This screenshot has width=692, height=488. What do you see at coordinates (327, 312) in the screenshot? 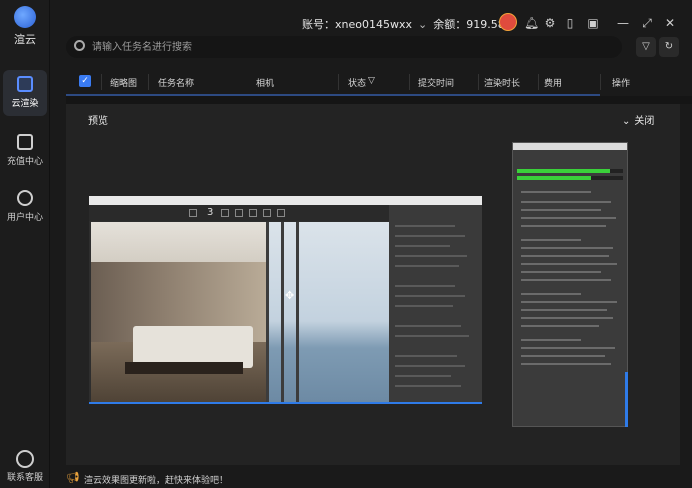
I see `scene-window-view` at bounding box center [327, 312].